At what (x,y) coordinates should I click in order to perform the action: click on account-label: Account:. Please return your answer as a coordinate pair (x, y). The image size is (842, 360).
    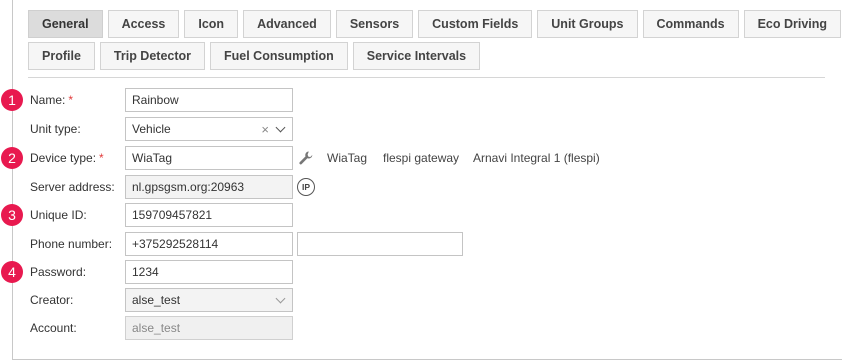
    Looking at the image, I should click on (53, 328).